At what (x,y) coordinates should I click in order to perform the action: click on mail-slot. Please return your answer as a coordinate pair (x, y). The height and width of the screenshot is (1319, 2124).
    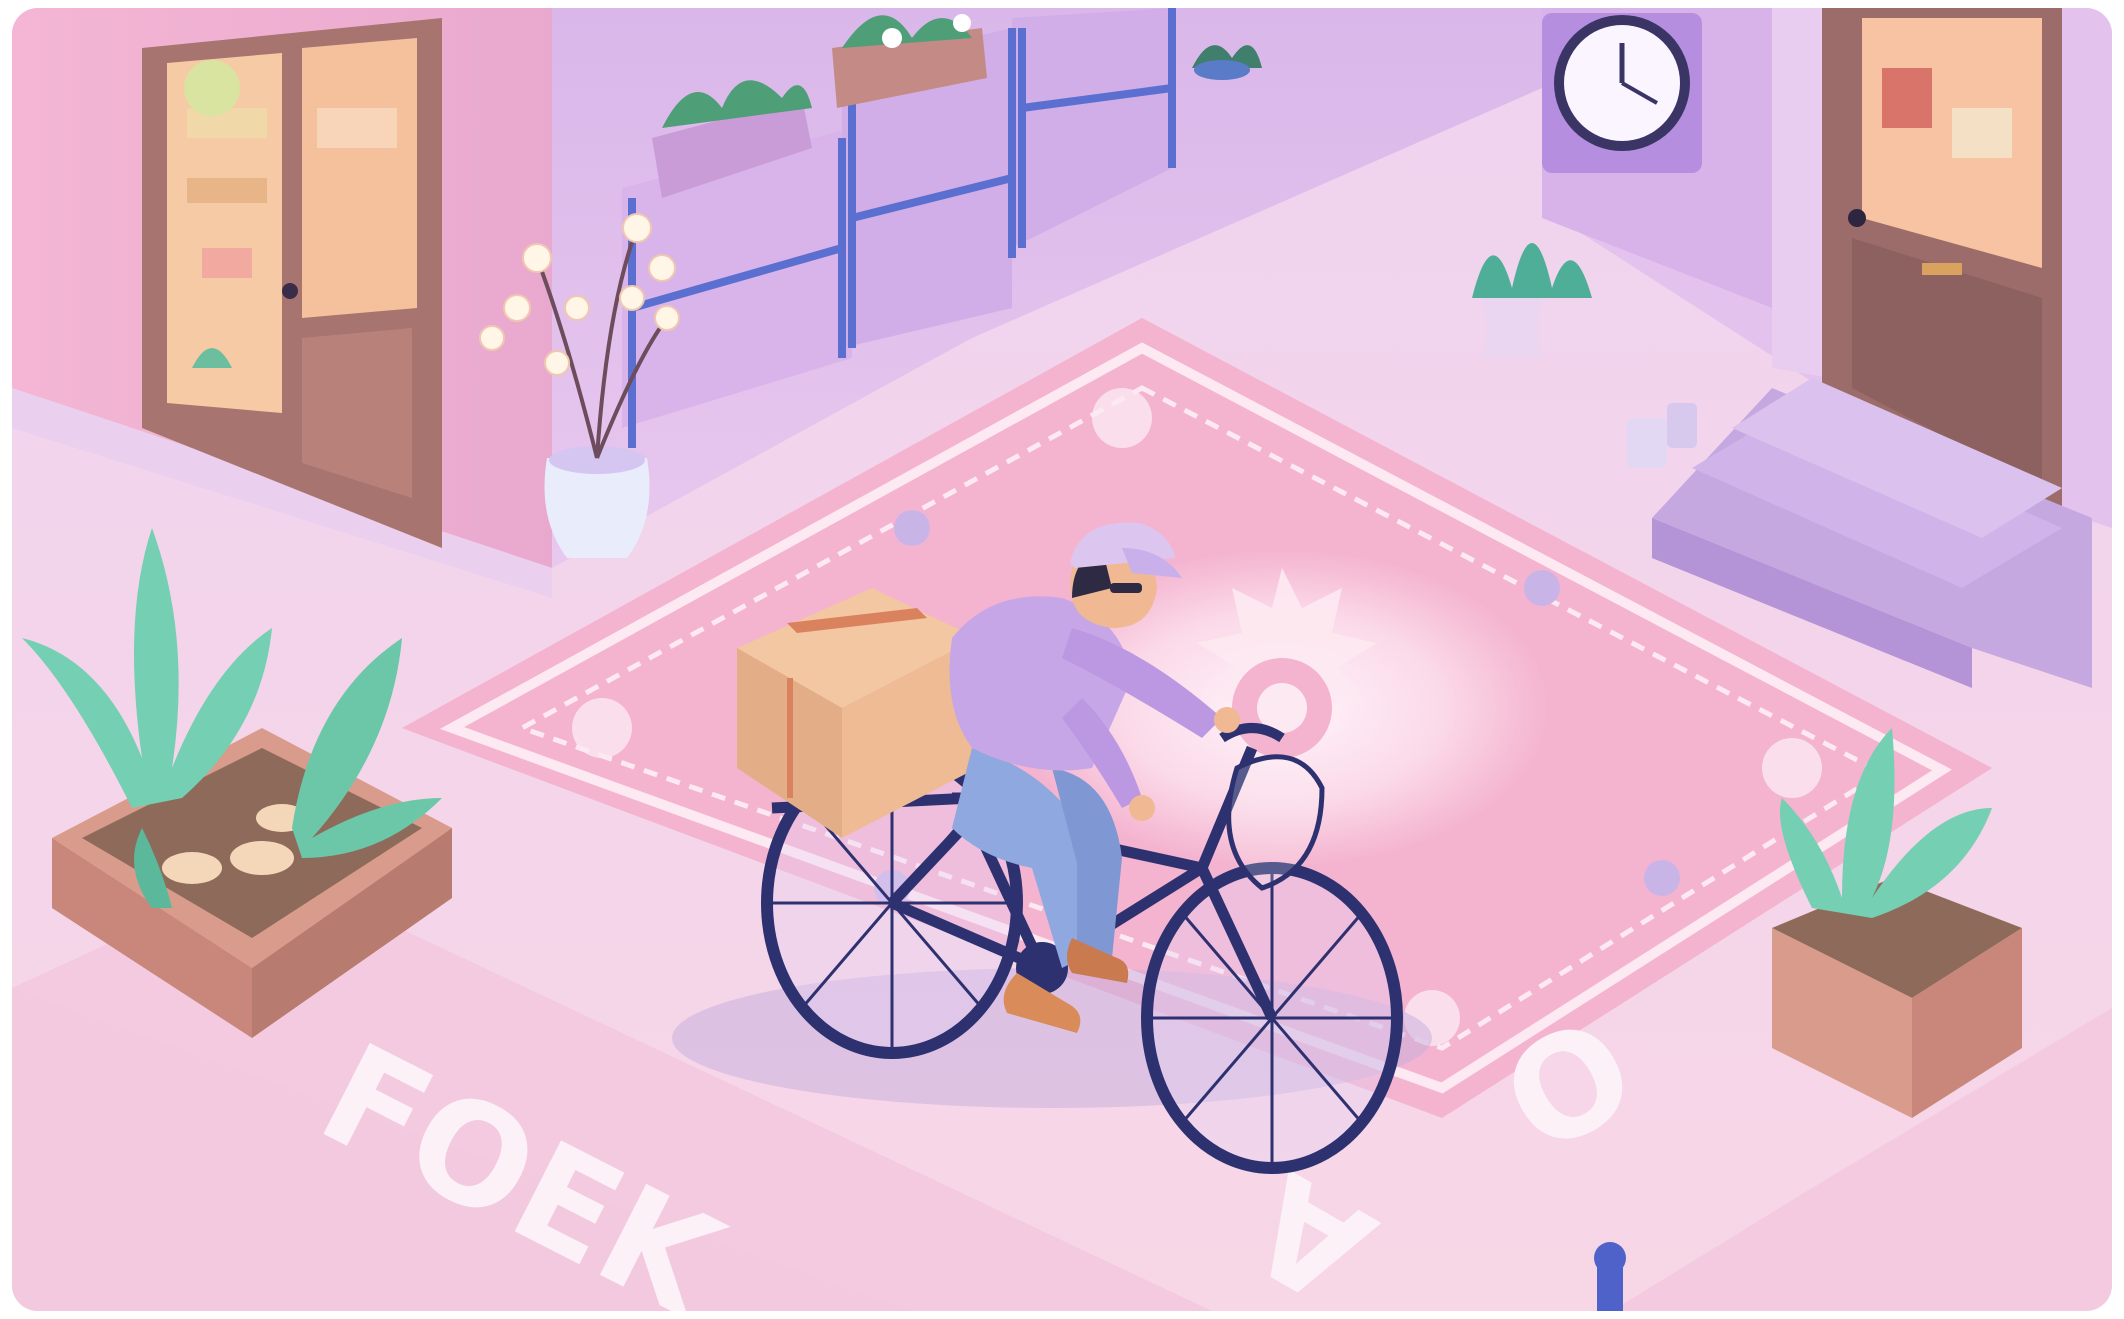
    Looking at the image, I should click on (1942, 269).